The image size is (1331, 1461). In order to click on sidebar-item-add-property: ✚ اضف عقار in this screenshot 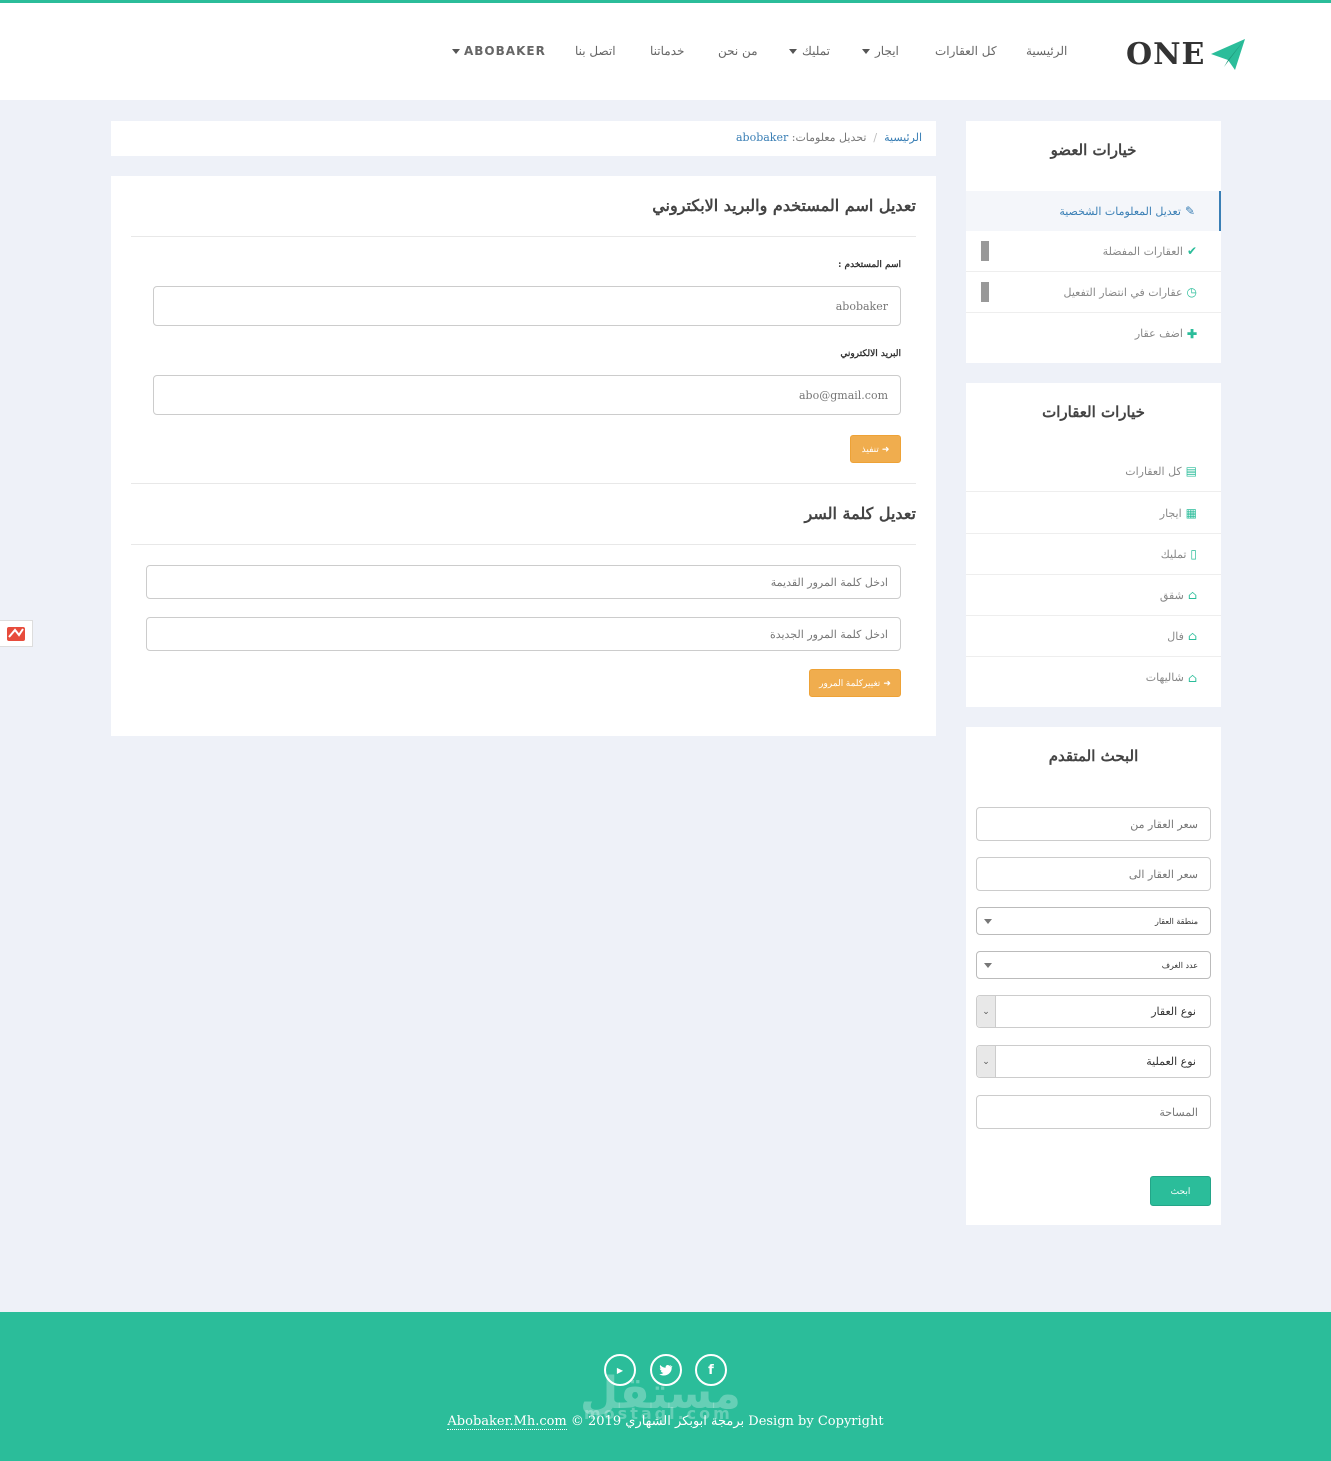, I will do `click(1093, 333)`.